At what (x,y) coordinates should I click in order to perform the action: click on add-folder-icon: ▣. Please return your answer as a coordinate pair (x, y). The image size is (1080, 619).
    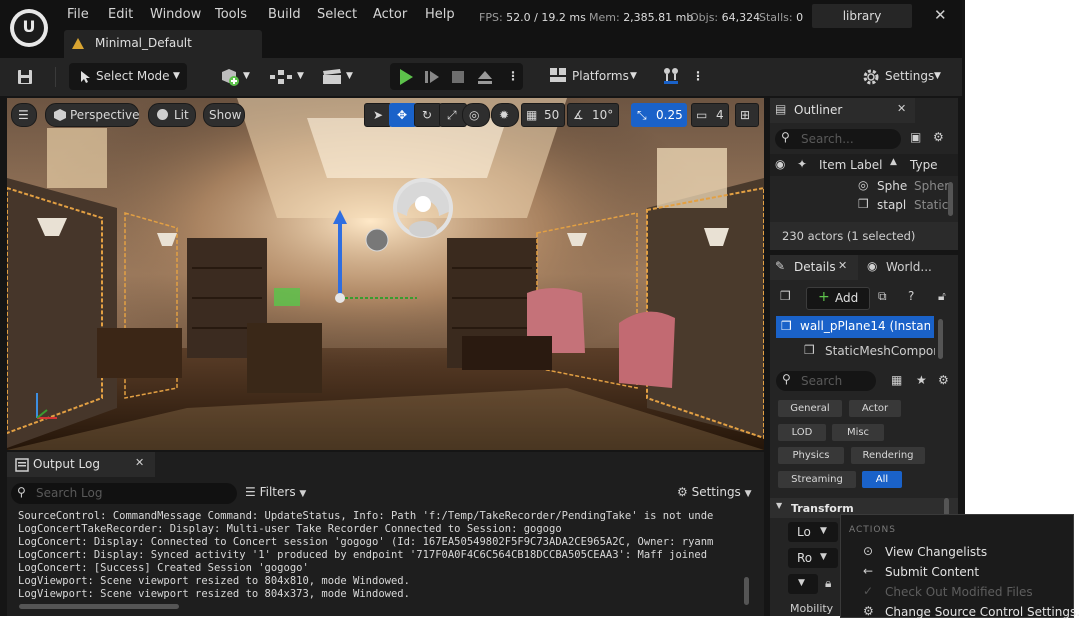
    Looking at the image, I should click on (915, 137).